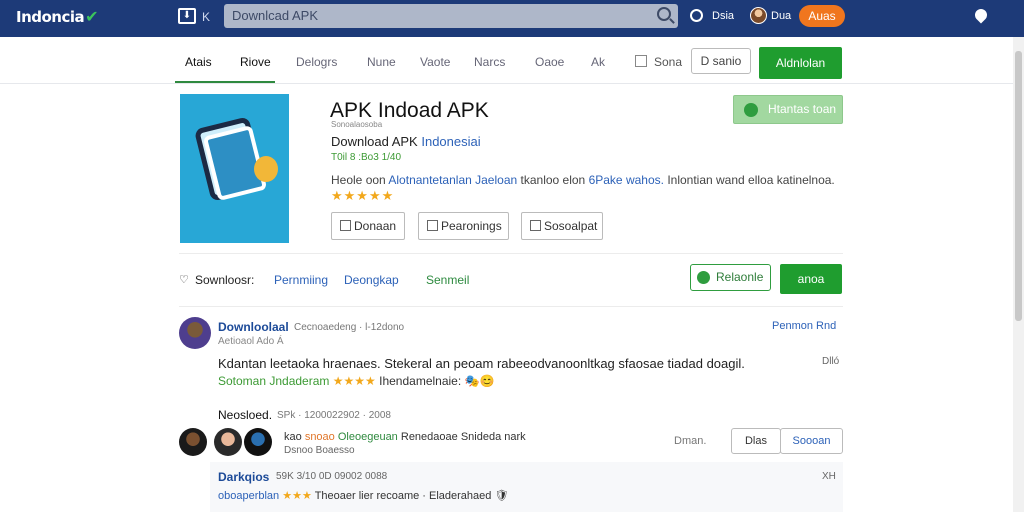 The width and height of the screenshot is (1024, 512). What do you see at coordinates (195, 333) in the screenshot?
I see `commenter-avatar` at bounding box center [195, 333].